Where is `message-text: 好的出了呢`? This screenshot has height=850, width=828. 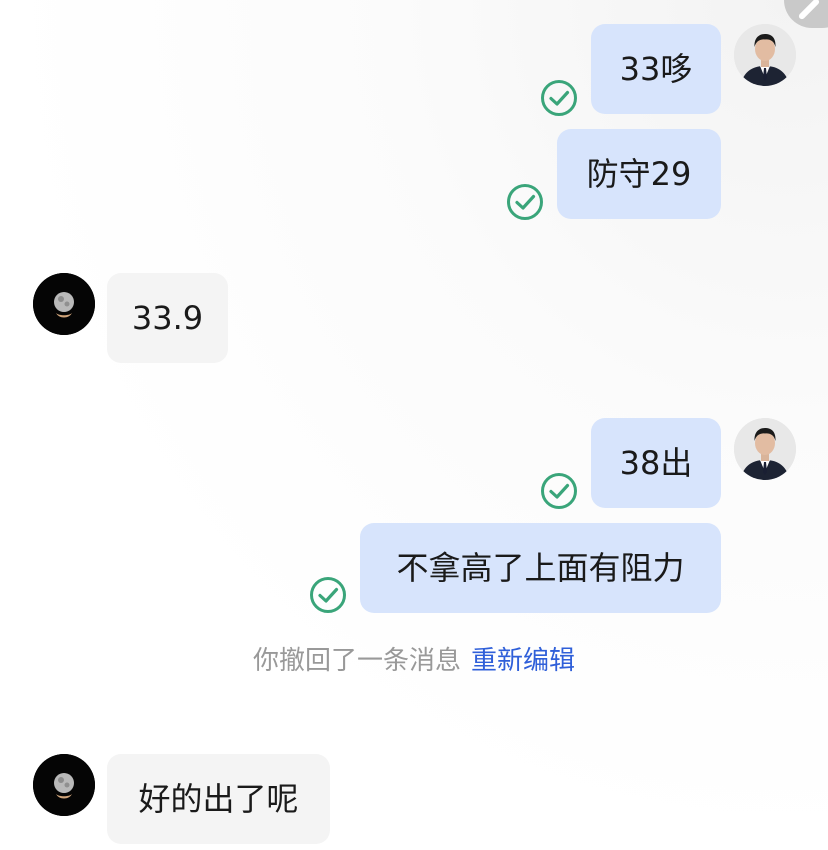
message-text: 好的出了呢 is located at coordinates (218, 799).